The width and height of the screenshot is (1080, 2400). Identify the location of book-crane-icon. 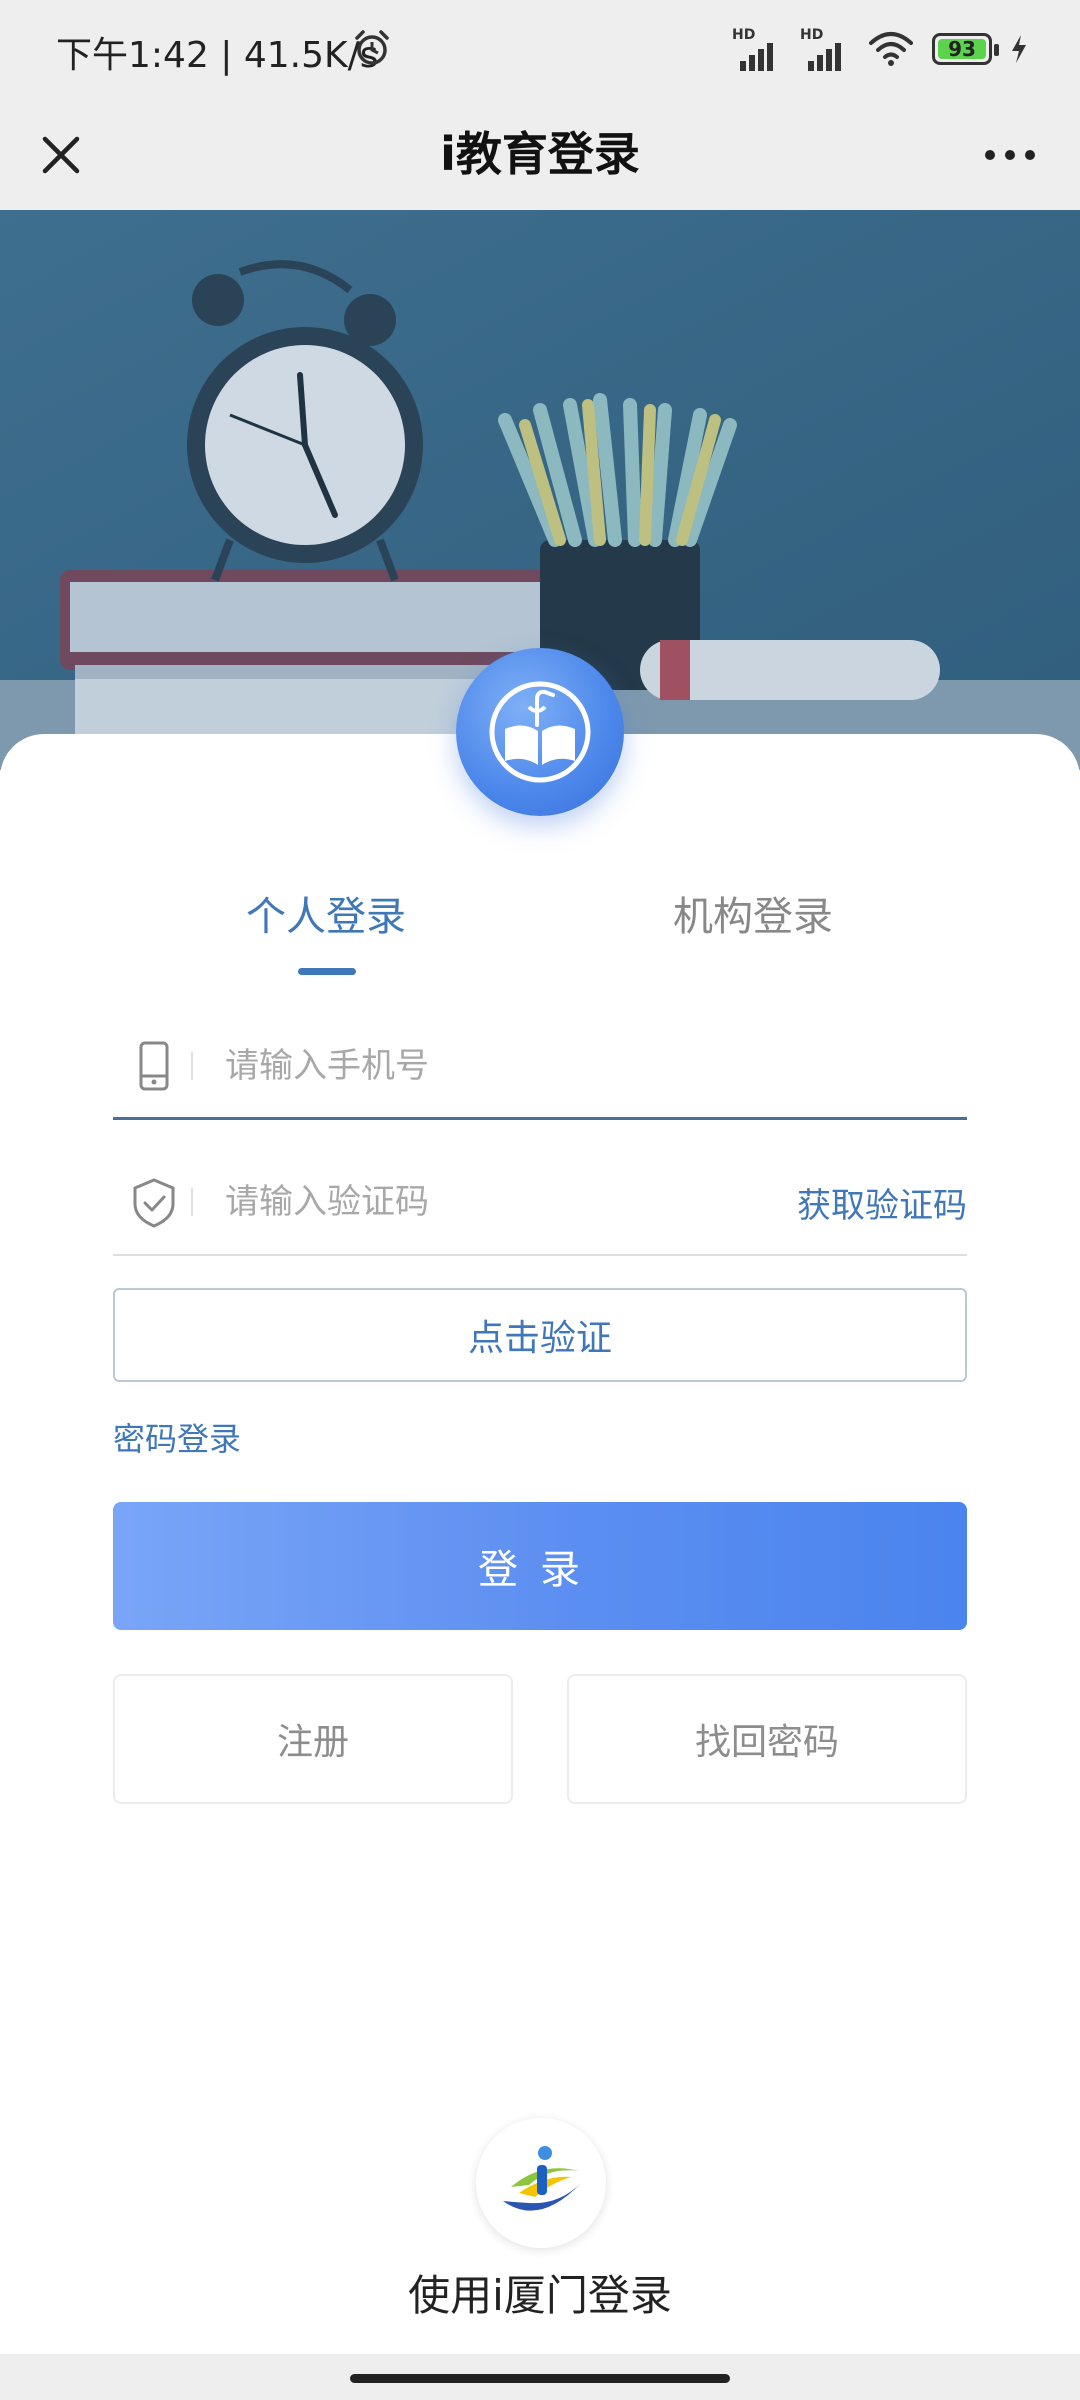
(540, 732).